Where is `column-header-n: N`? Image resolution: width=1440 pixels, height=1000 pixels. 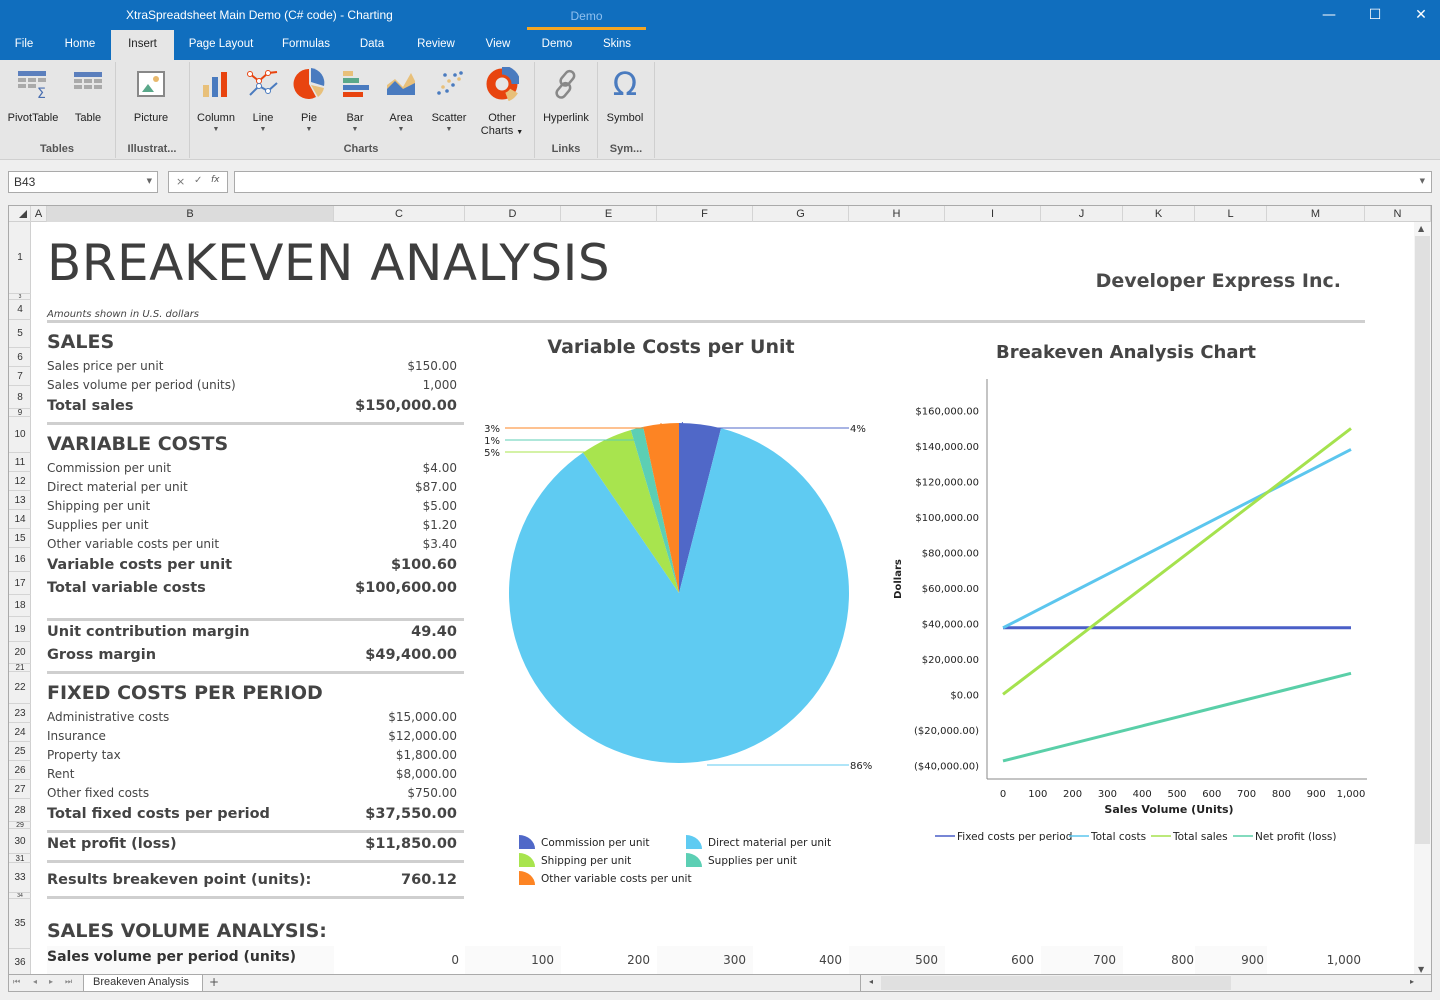 column-header-n: N is located at coordinates (1398, 214).